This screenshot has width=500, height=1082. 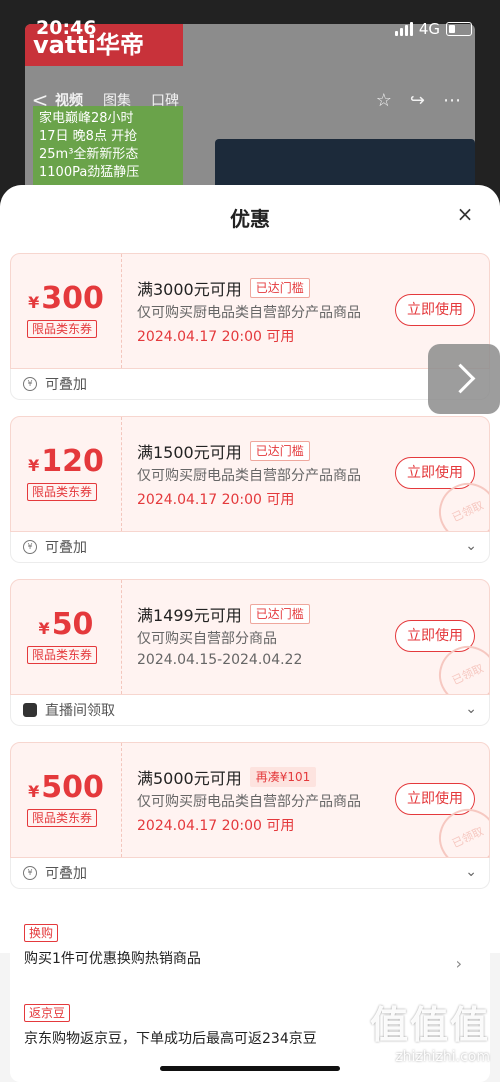 I want to click on coupon-condition: 满1499元可用 已达门槛, so click(x=223, y=614).